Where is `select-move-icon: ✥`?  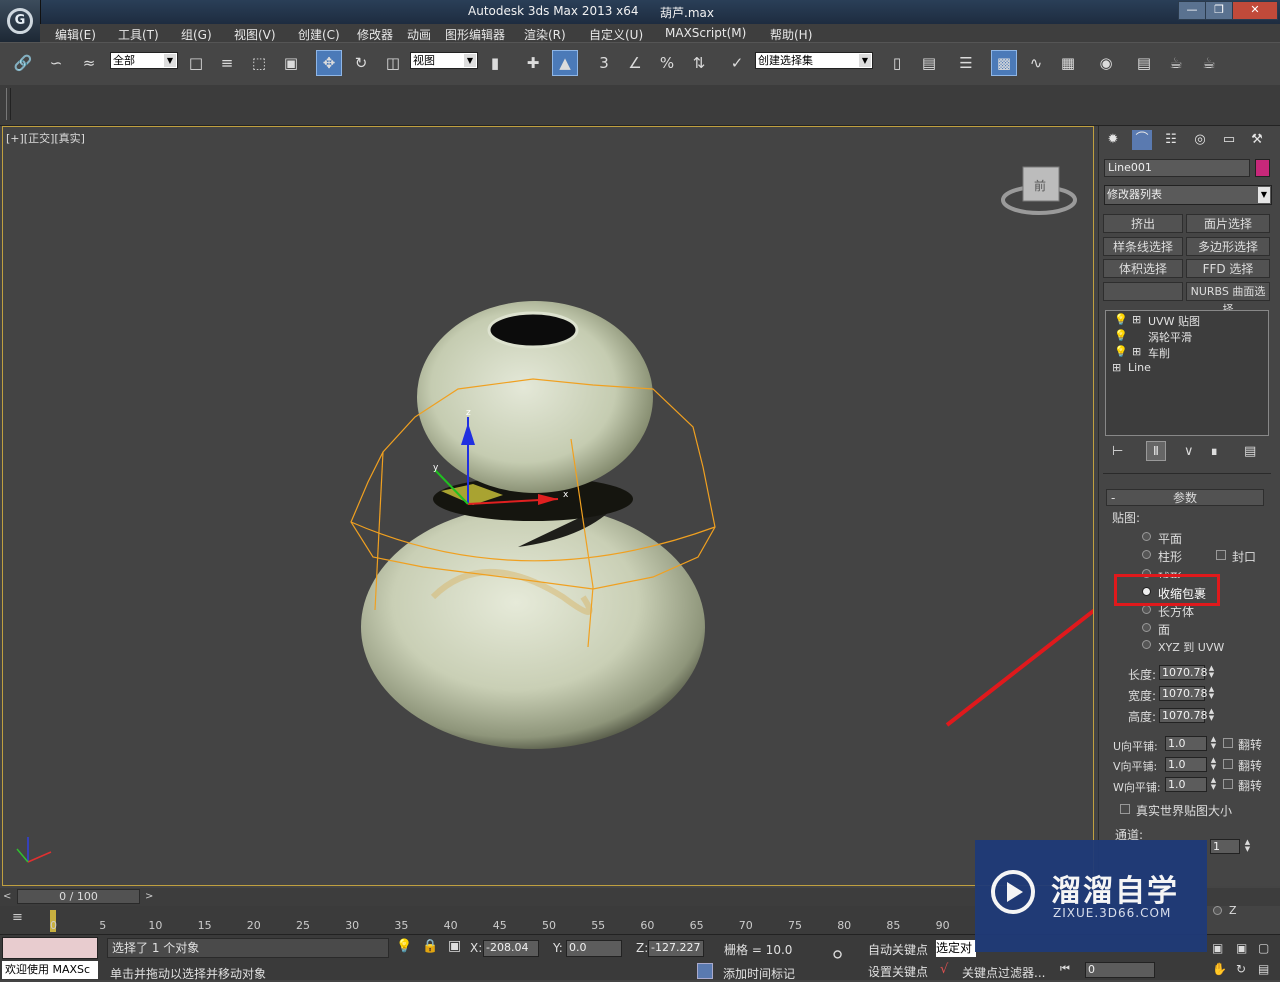 select-move-icon: ✥ is located at coordinates (329, 63).